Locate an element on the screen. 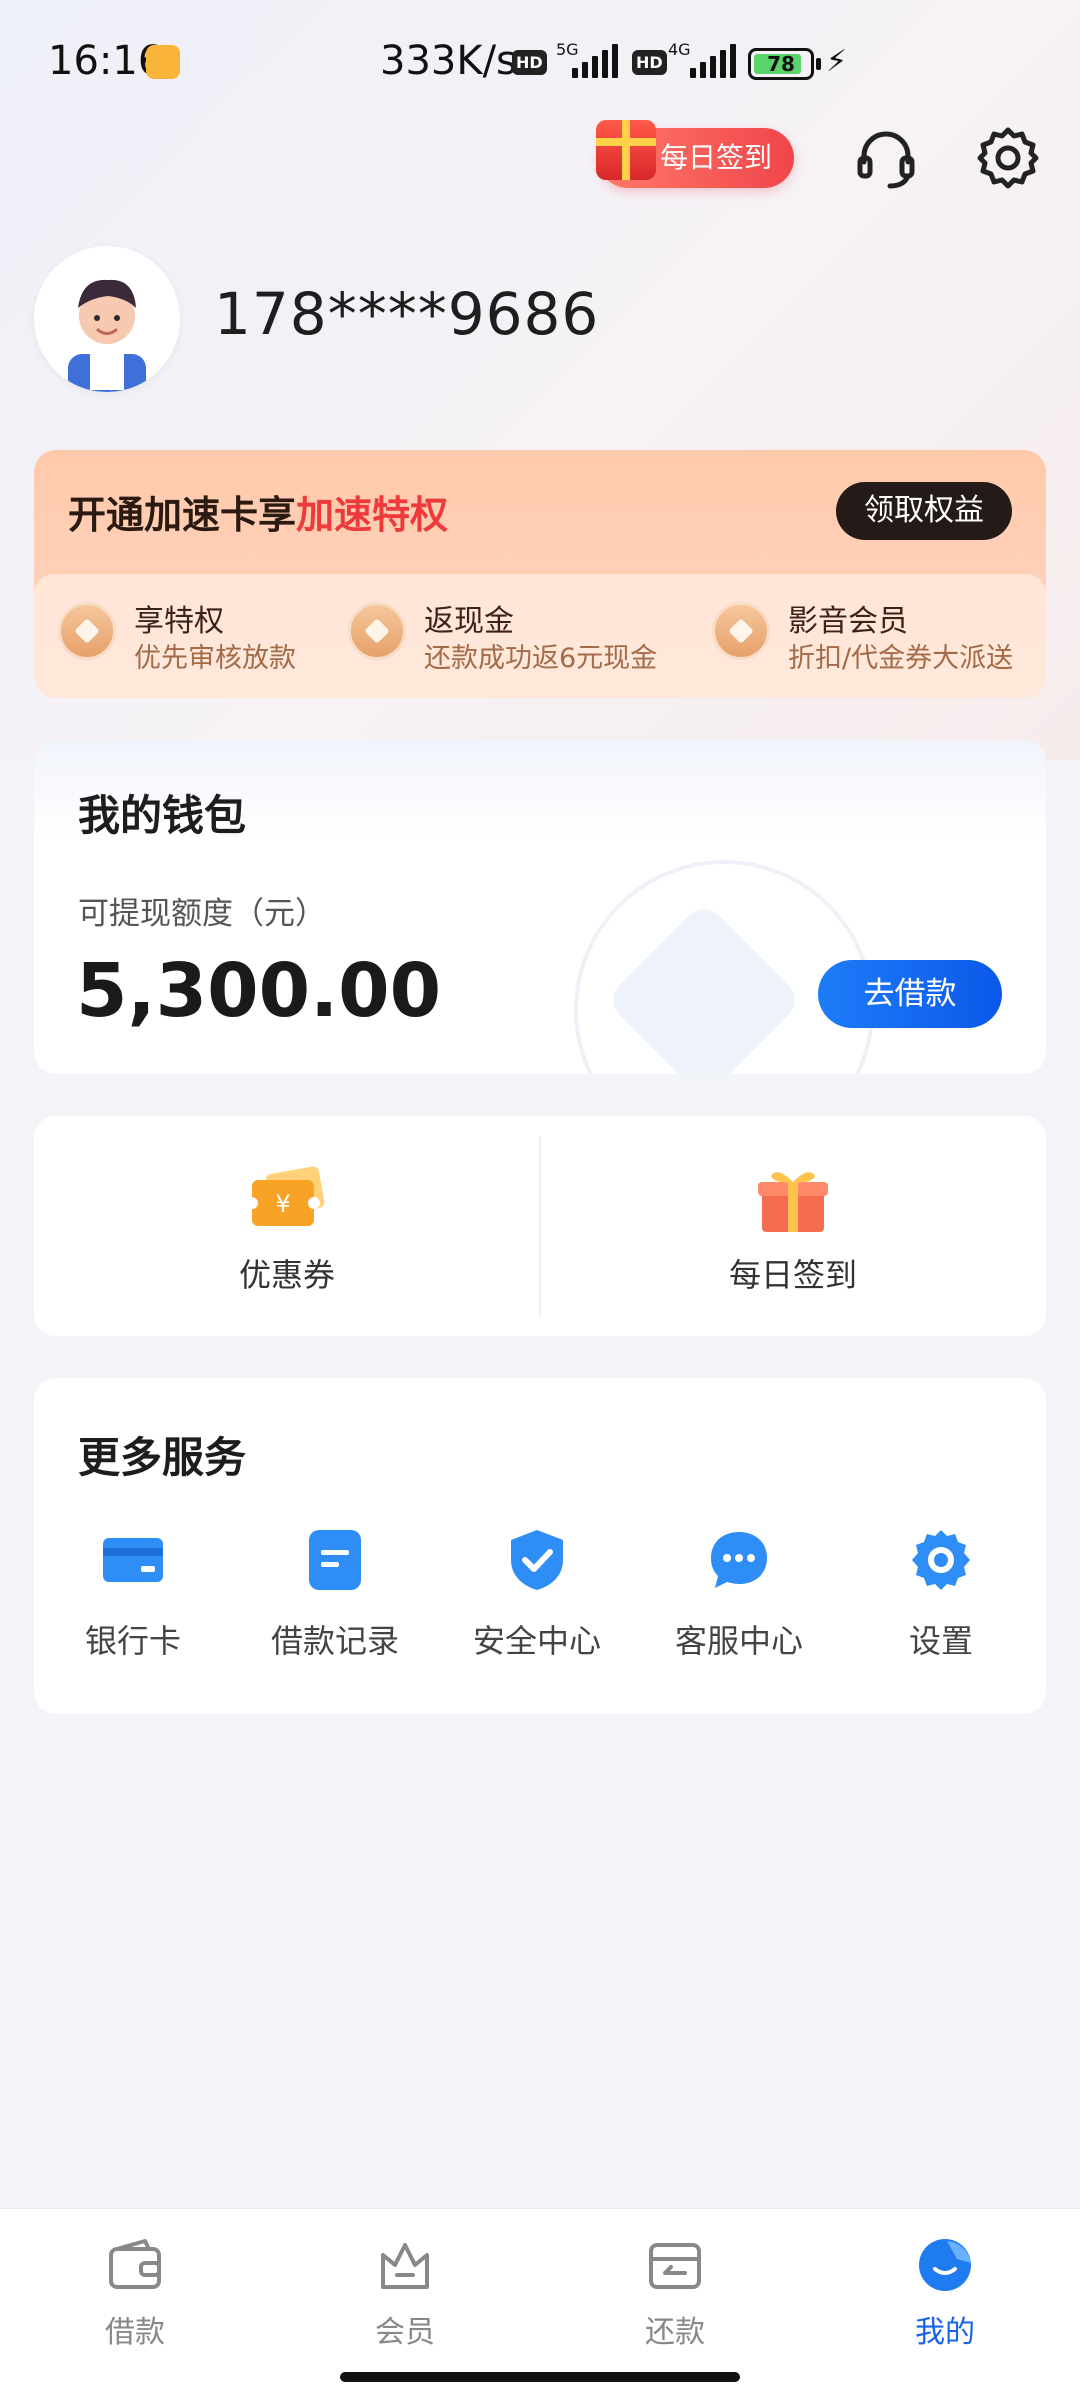 This screenshot has width=1080, height=2400. wallet-card: 我的钱包 可提现额度（元） 5,300.00 去借款 is located at coordinates (540, 907).